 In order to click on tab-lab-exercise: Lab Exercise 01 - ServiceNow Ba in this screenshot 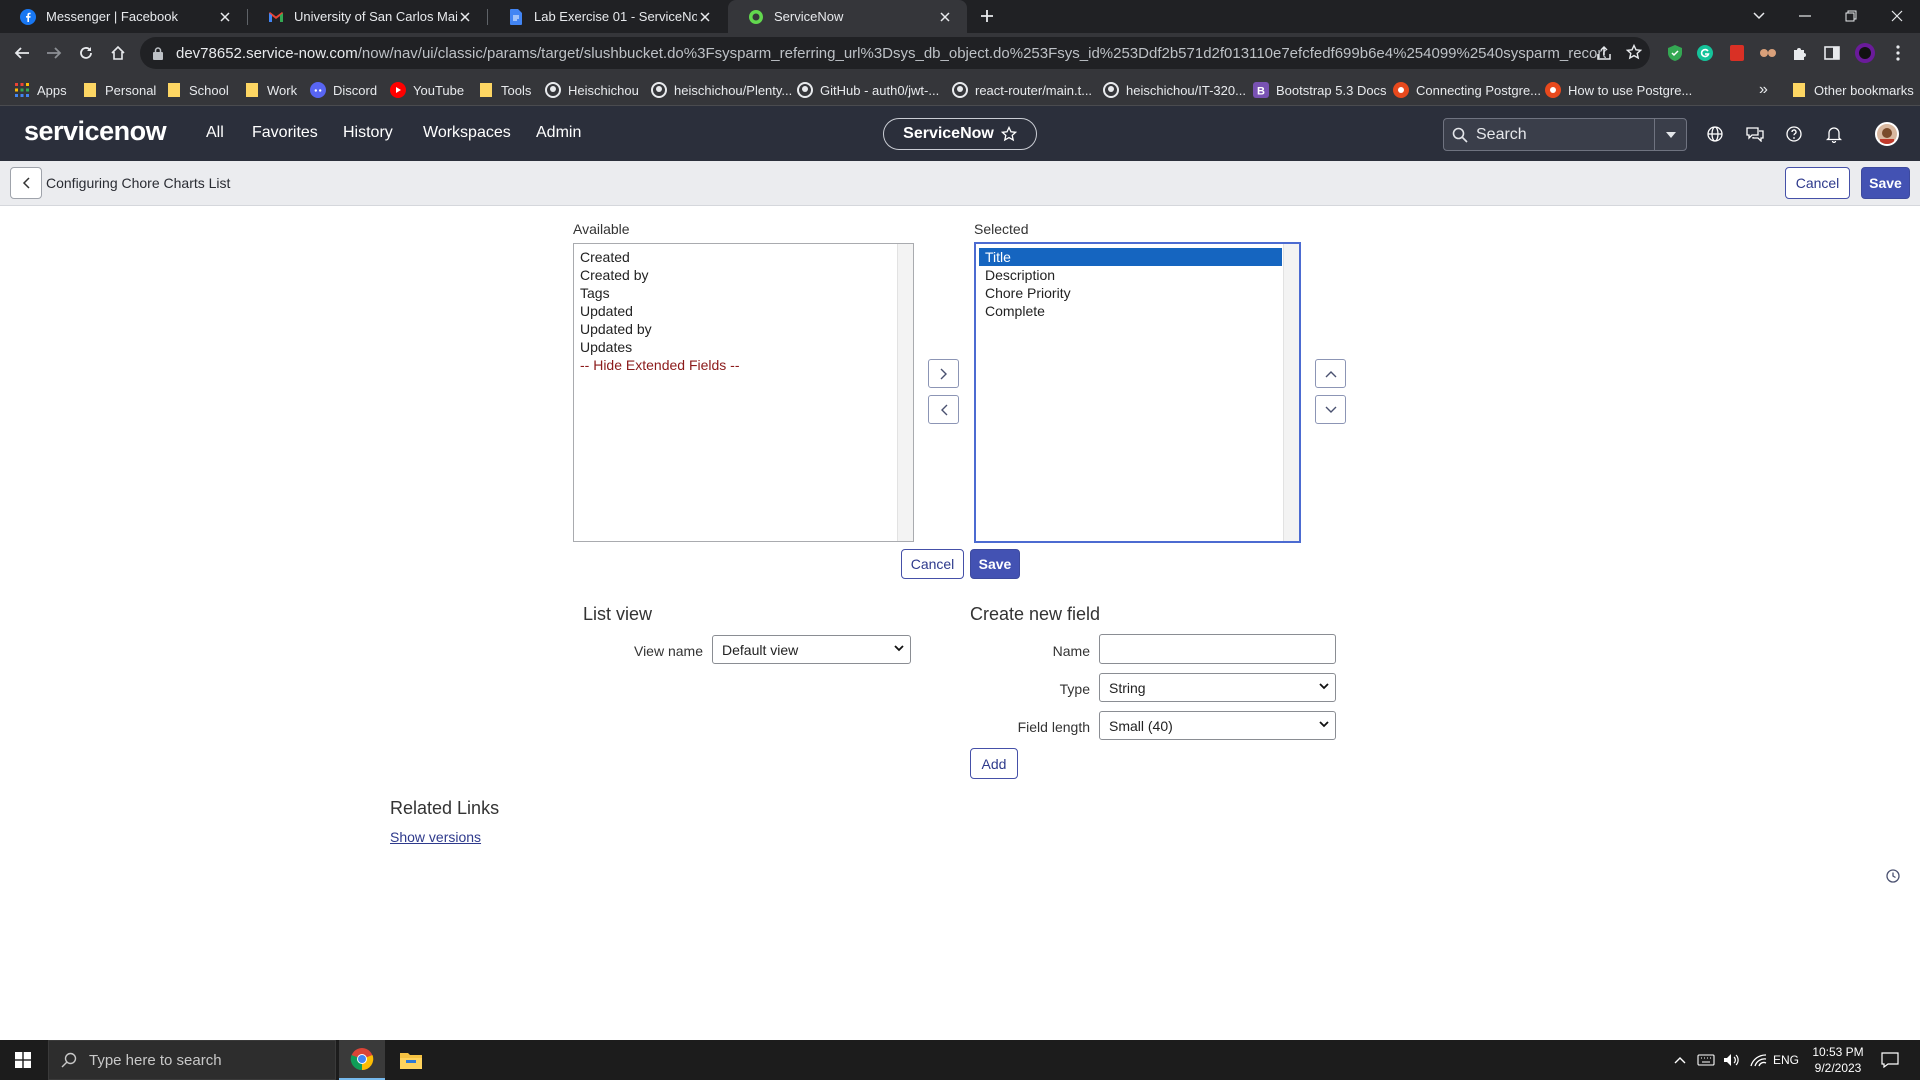, I will do `click(607, 16)`.